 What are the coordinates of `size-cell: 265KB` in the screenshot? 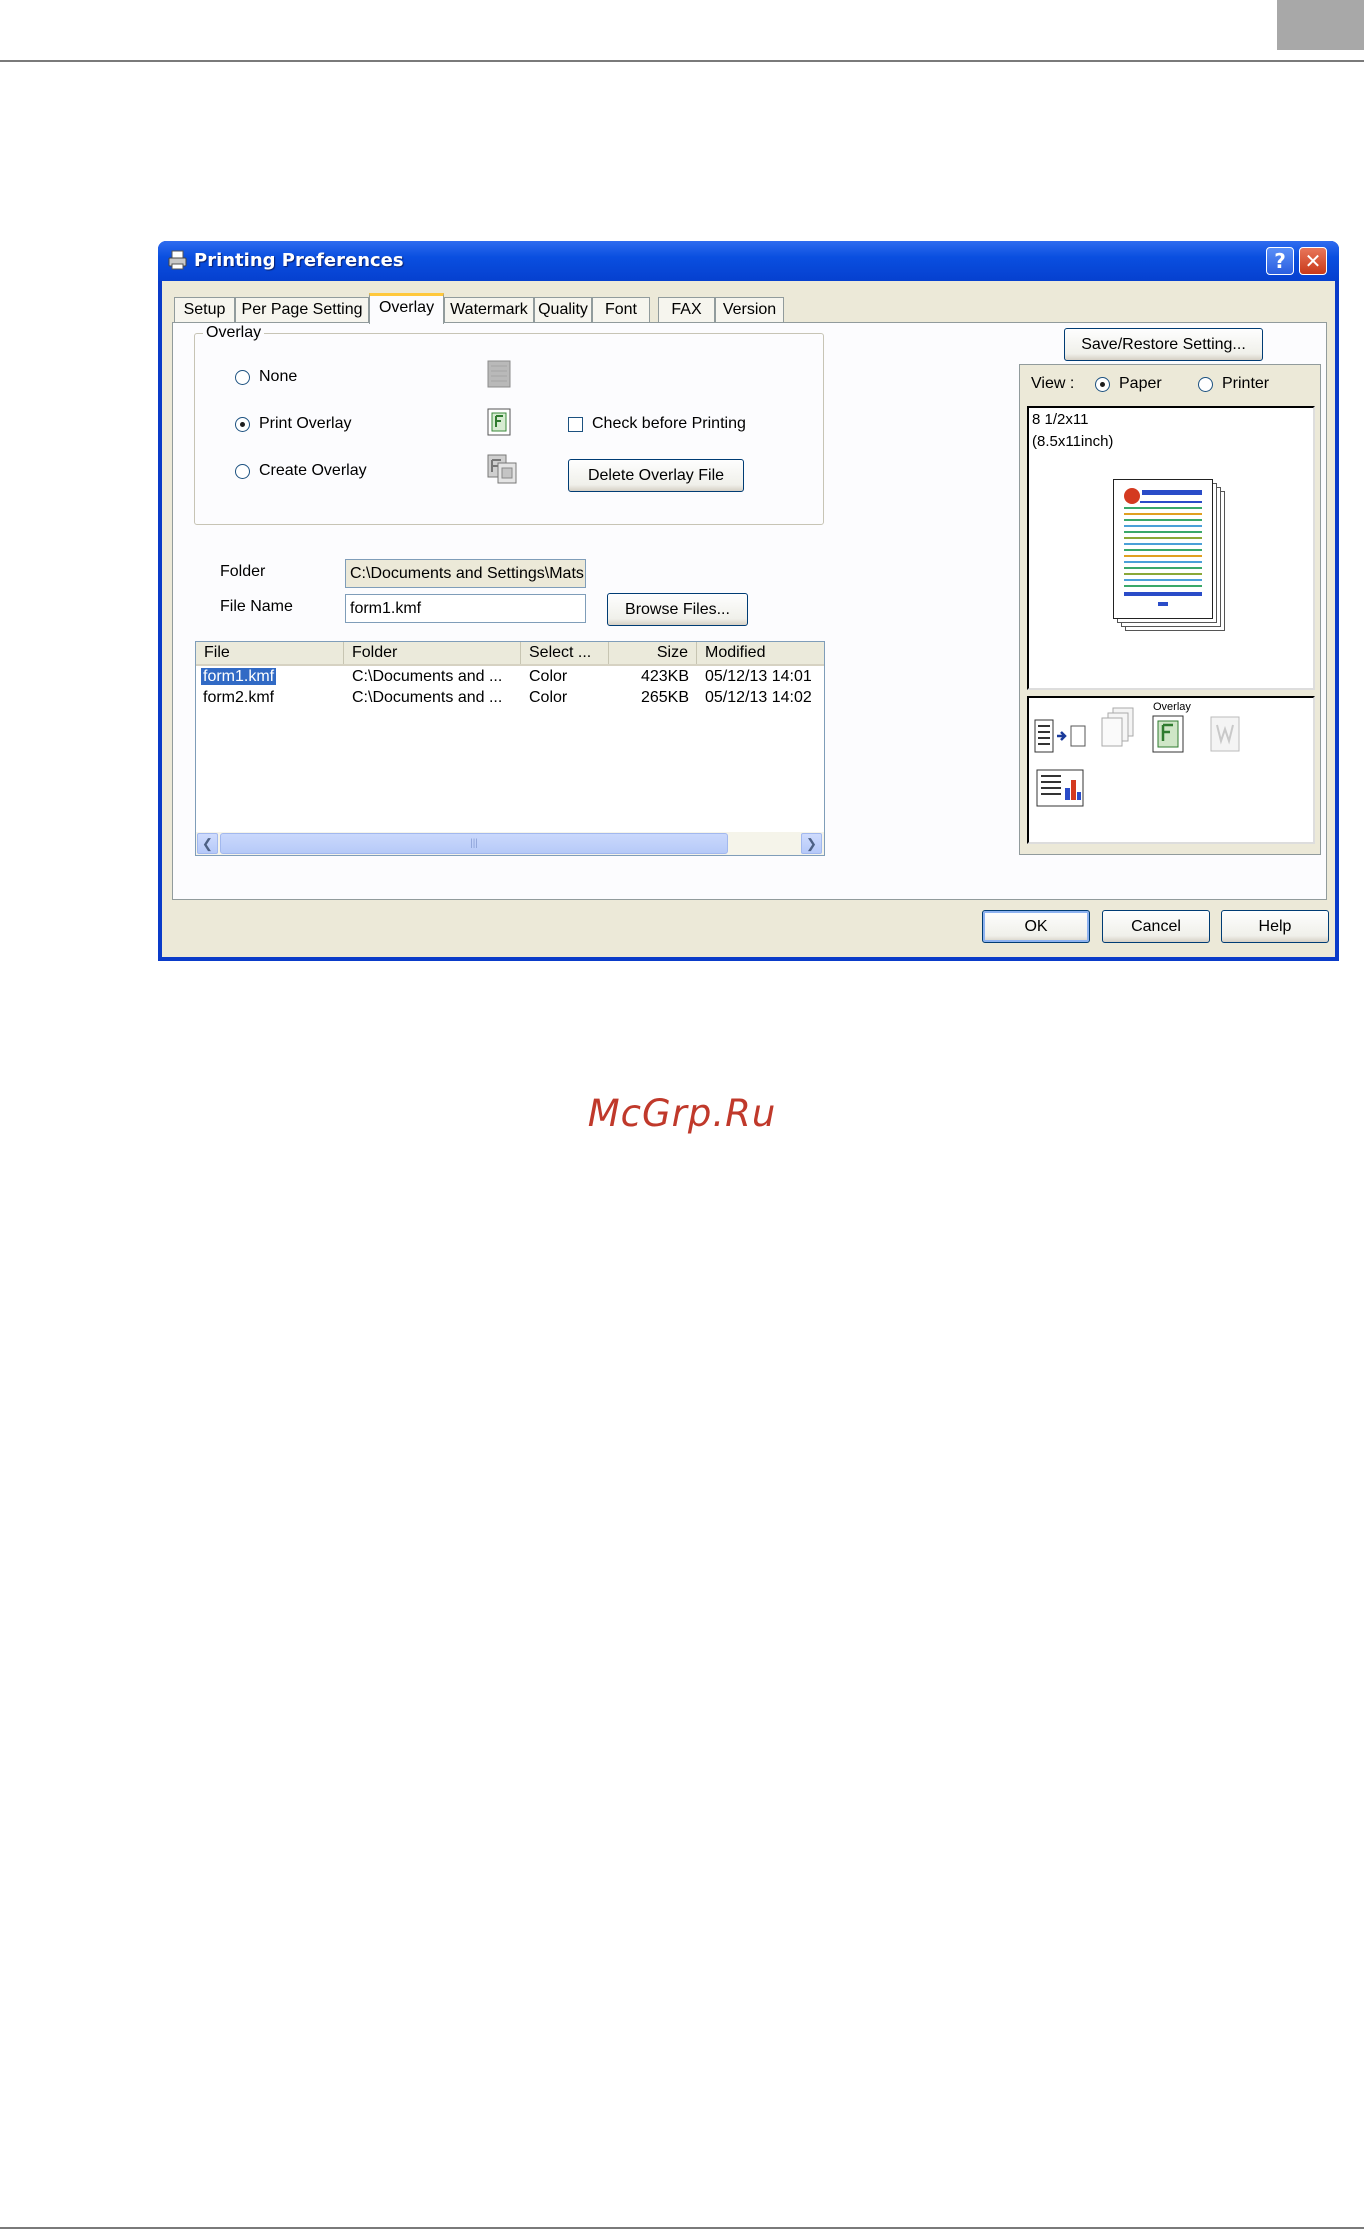 It's located at (664, 697).